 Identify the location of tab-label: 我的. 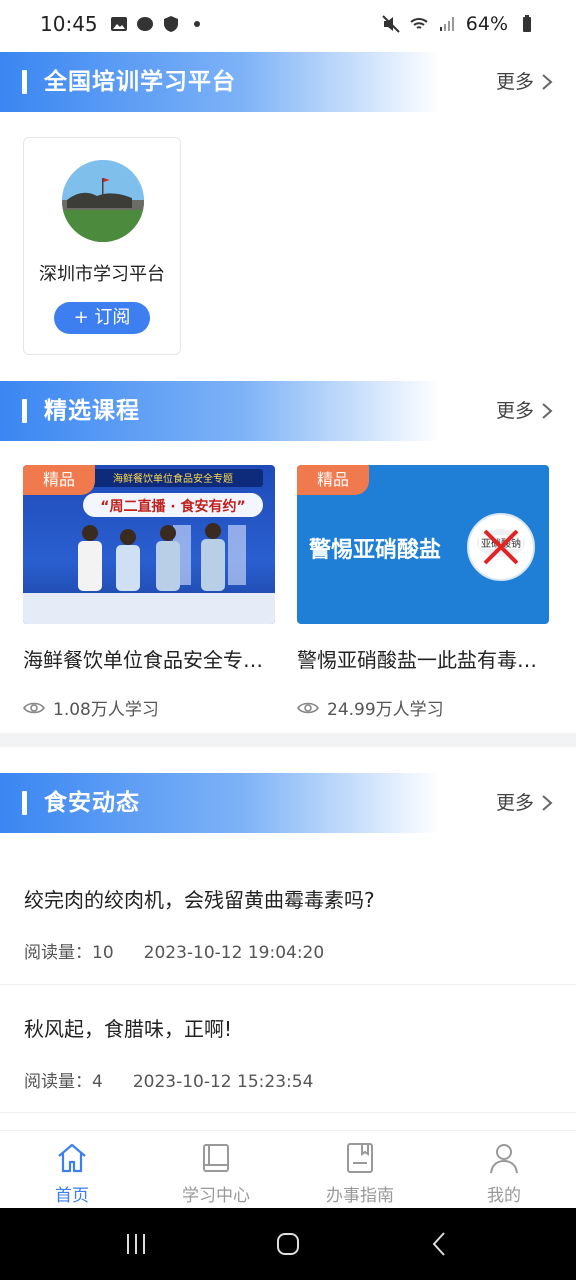
(504, 1196).